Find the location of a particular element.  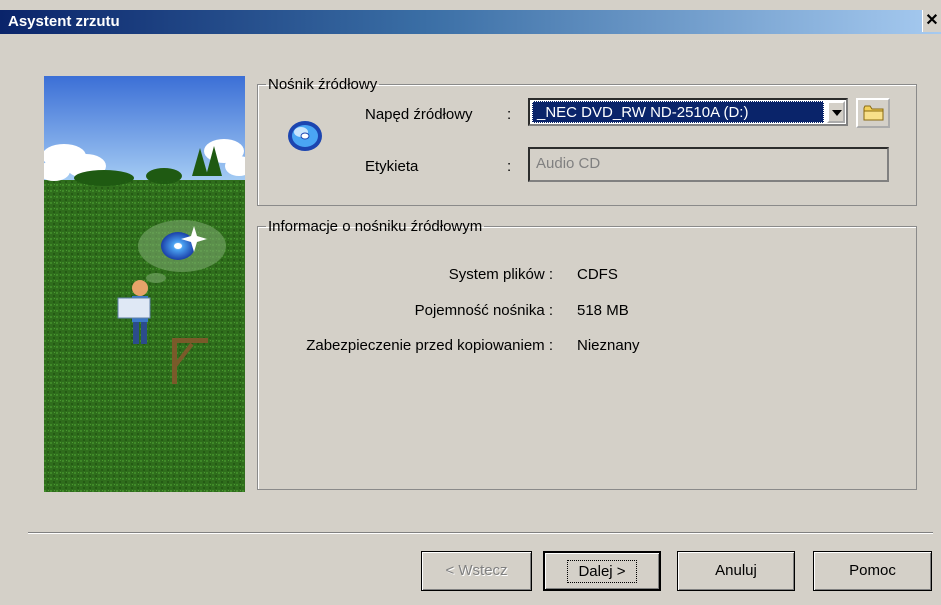

folder-icon is located at coordinates (874, 115).